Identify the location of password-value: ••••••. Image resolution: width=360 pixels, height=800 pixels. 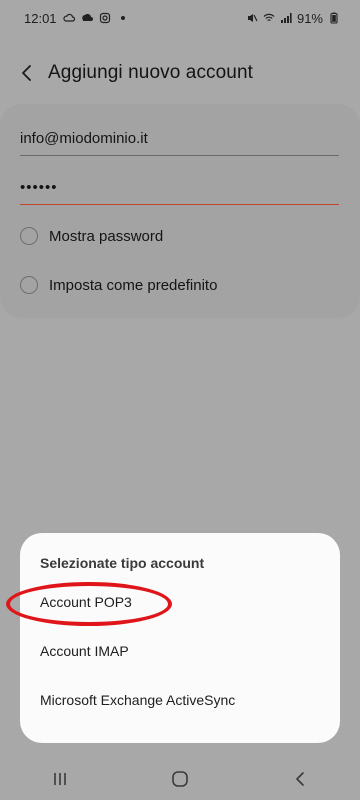
(39, 187).